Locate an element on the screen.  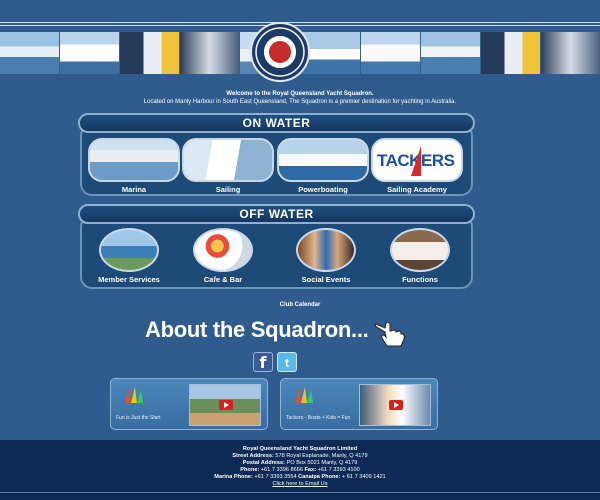
tile-label: Sailing Academy is located at coordinates (417, 189).